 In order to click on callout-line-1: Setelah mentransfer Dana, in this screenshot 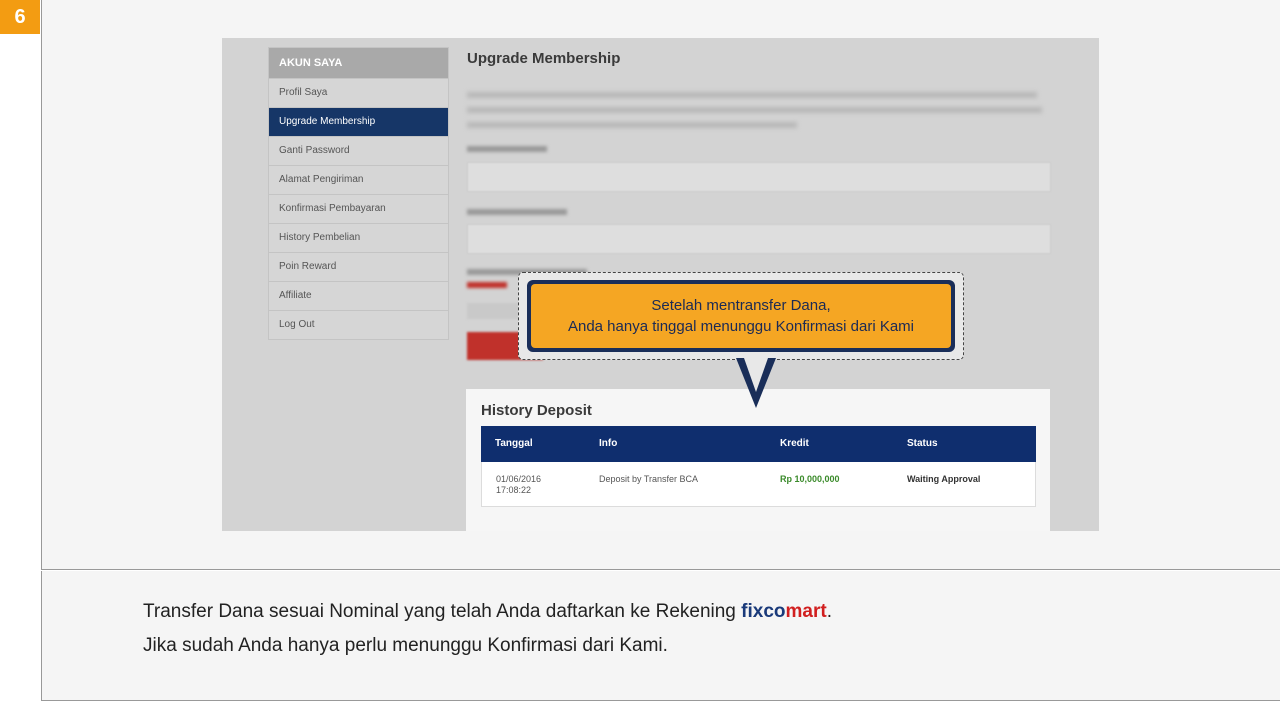, I will do `click(741, 305)`.